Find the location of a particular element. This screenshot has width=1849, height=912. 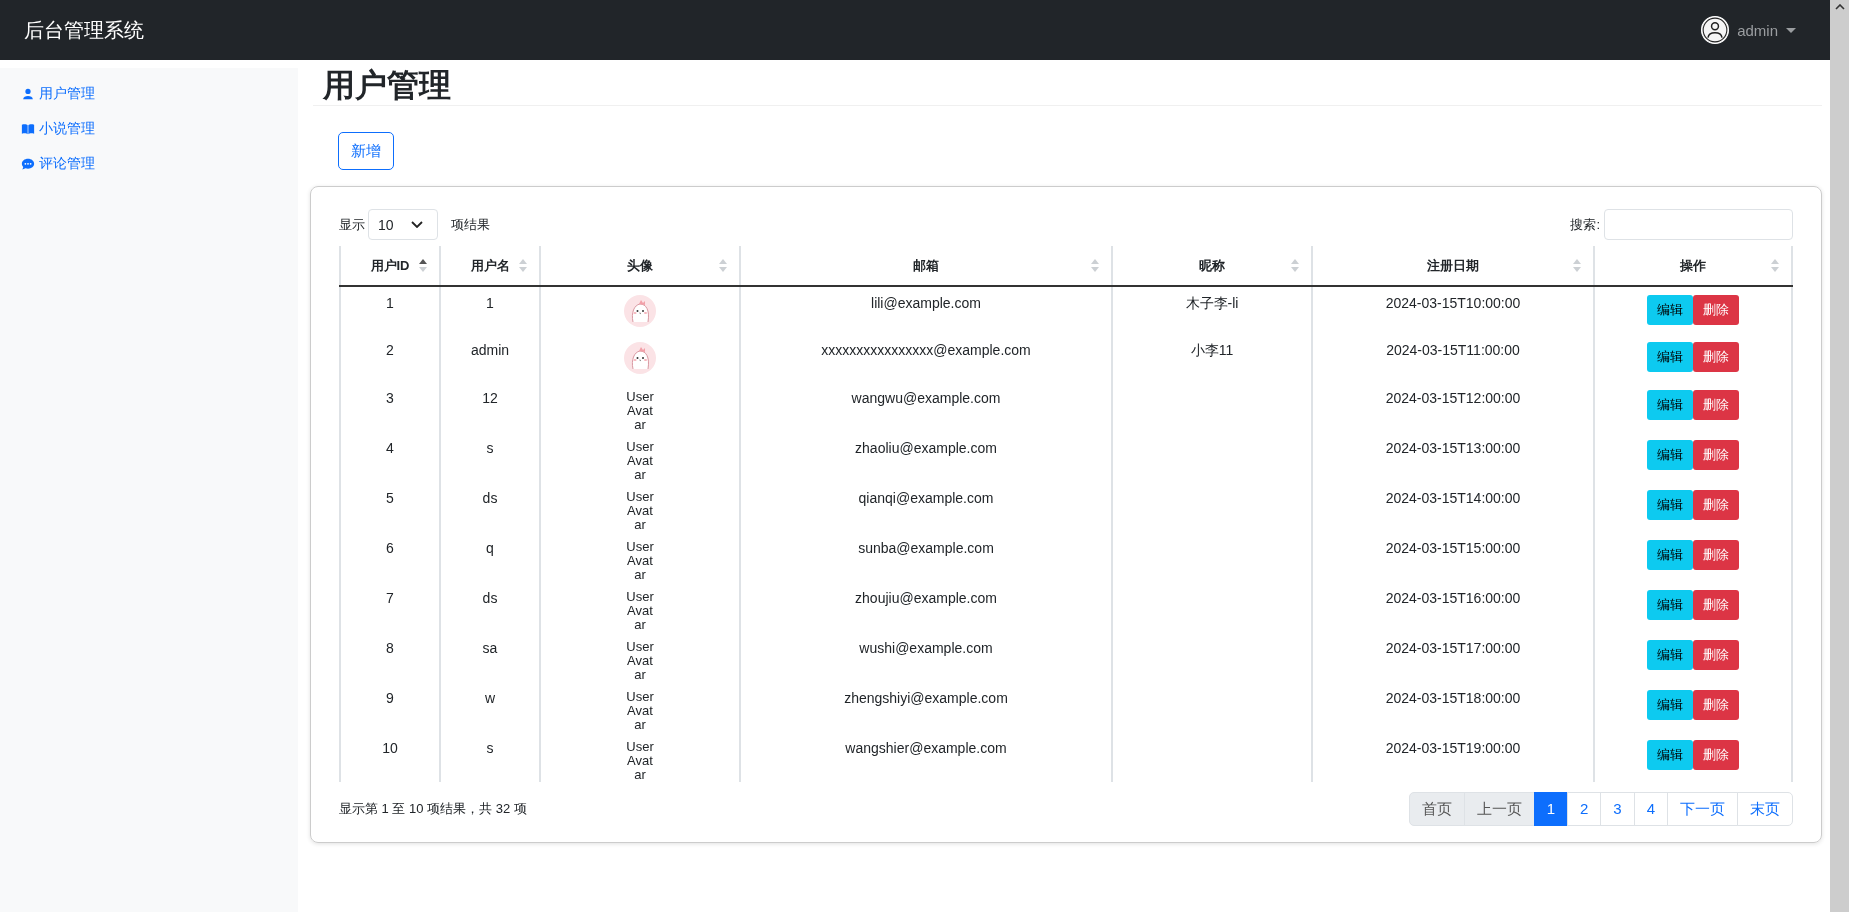

table-cell: 小李11 is located at coordinates (1212, 358).